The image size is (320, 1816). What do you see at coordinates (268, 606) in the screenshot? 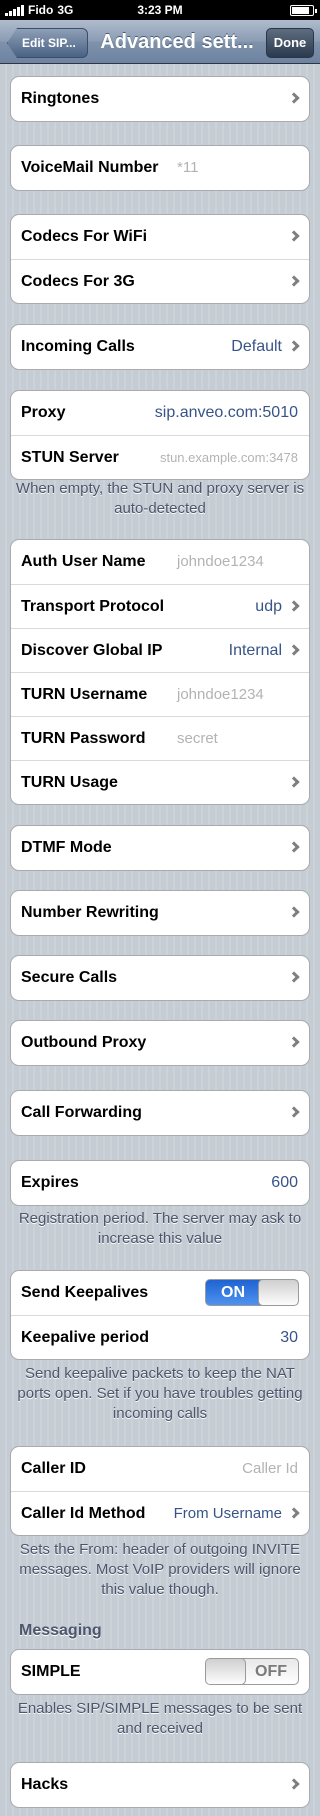
I see `transport-protocol-value: udp` at bounding box center [268, 606].